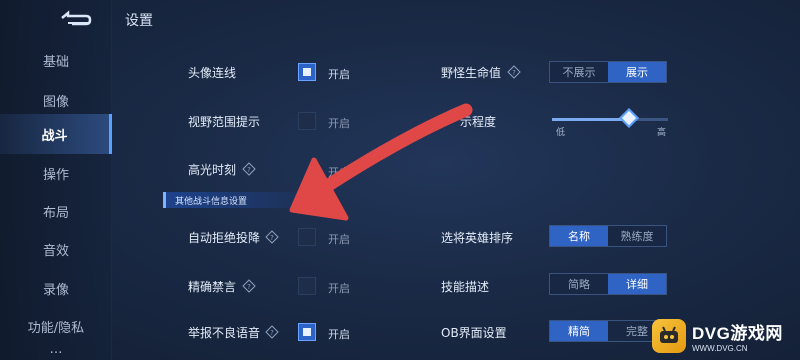 The image size is (800, 360). What do you see at coordinates (579, 331) in the screenshot?
I see `ob-ui-simple-option: 精简` at bounding box center [579, 331].